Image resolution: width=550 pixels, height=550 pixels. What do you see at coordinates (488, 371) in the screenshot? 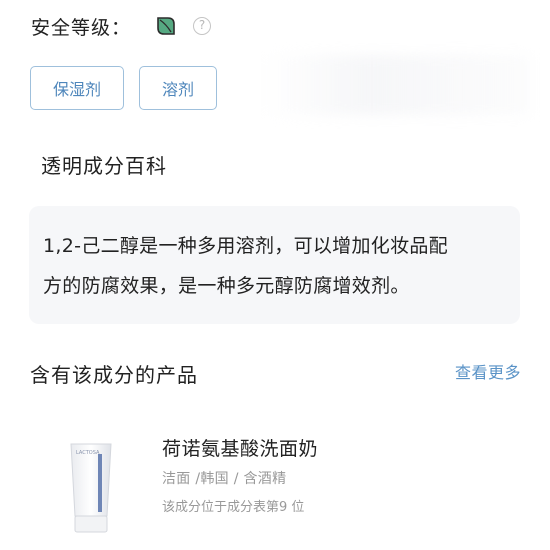
I see `see-more-link: 查看更多` at bounding box center [488, 371].